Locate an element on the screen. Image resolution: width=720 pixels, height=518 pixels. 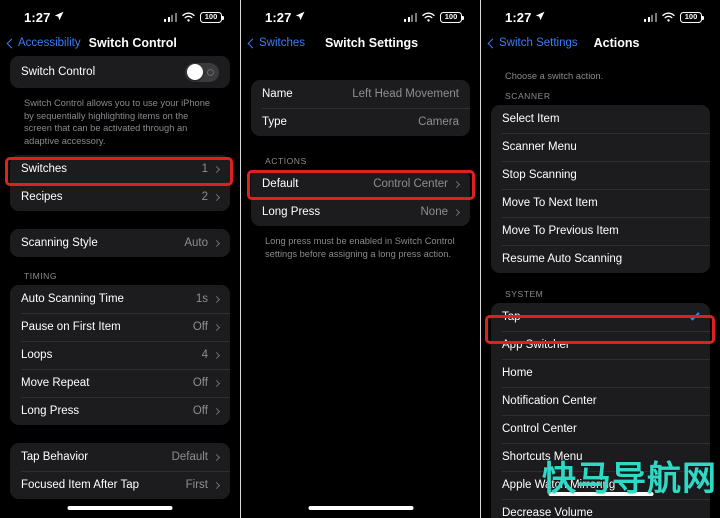
back-button-accessibility: Accessibility is located at coordinates (43, 43).